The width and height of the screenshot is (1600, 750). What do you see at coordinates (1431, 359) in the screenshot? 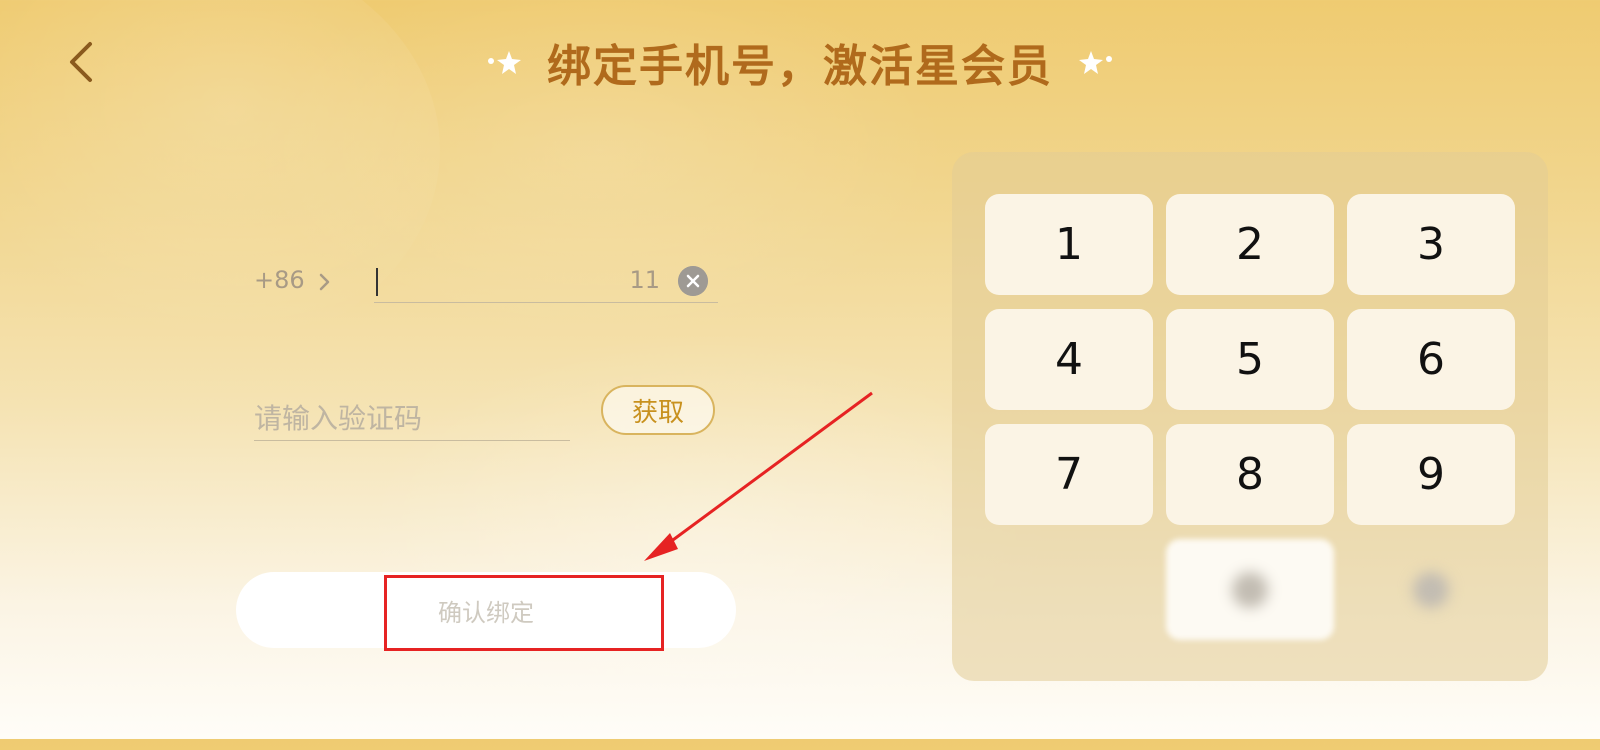
I see `keypad-key-6: 6` at bounding box center [1431, 359].